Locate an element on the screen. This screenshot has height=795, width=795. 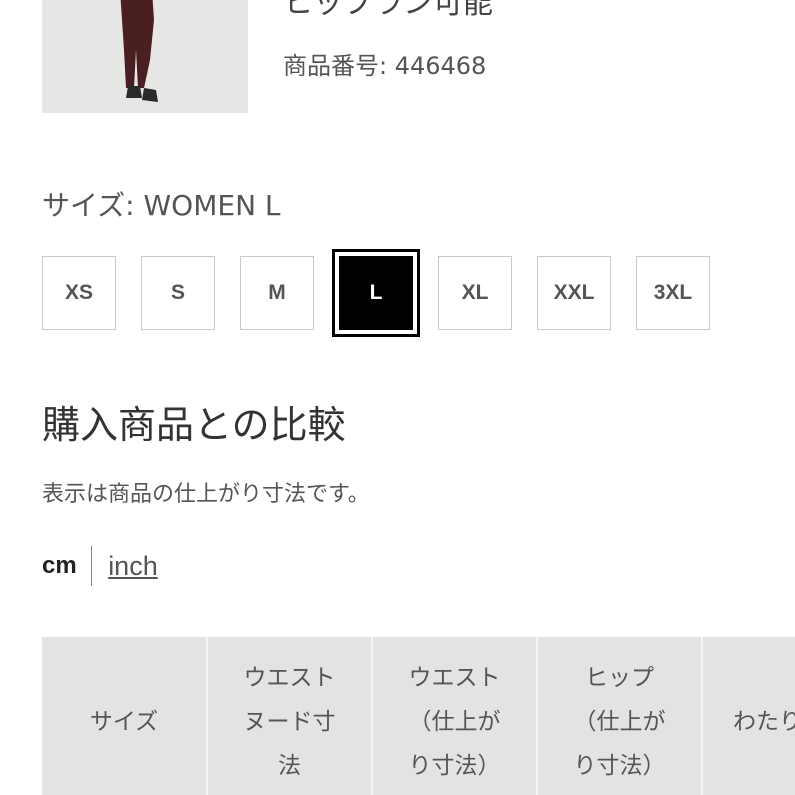
table-header-label: ヒップ （仕上が り寸法） is located at coordinates (619, 722).